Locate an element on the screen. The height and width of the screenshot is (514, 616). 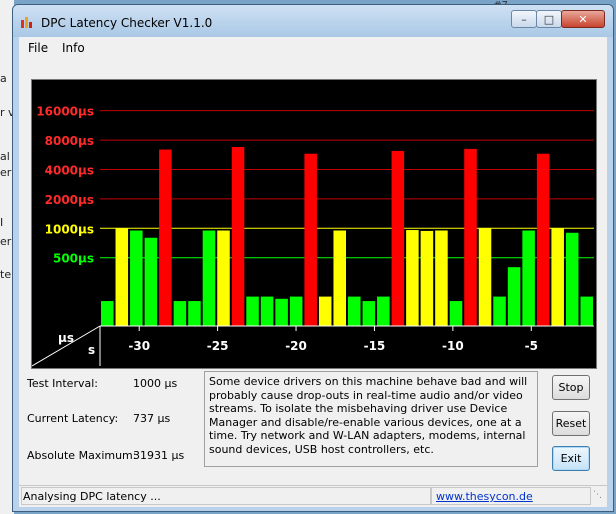
maximize-icon: □ is located at coordinates (549, 19).